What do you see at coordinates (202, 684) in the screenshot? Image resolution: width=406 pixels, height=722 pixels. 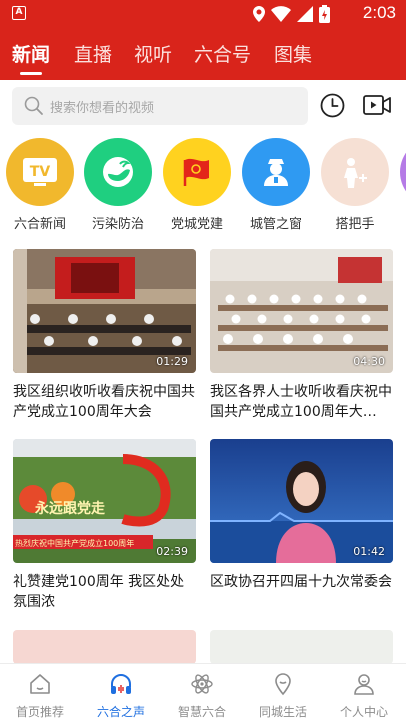 I see `atom-icon` at bounding box center [202, 684].